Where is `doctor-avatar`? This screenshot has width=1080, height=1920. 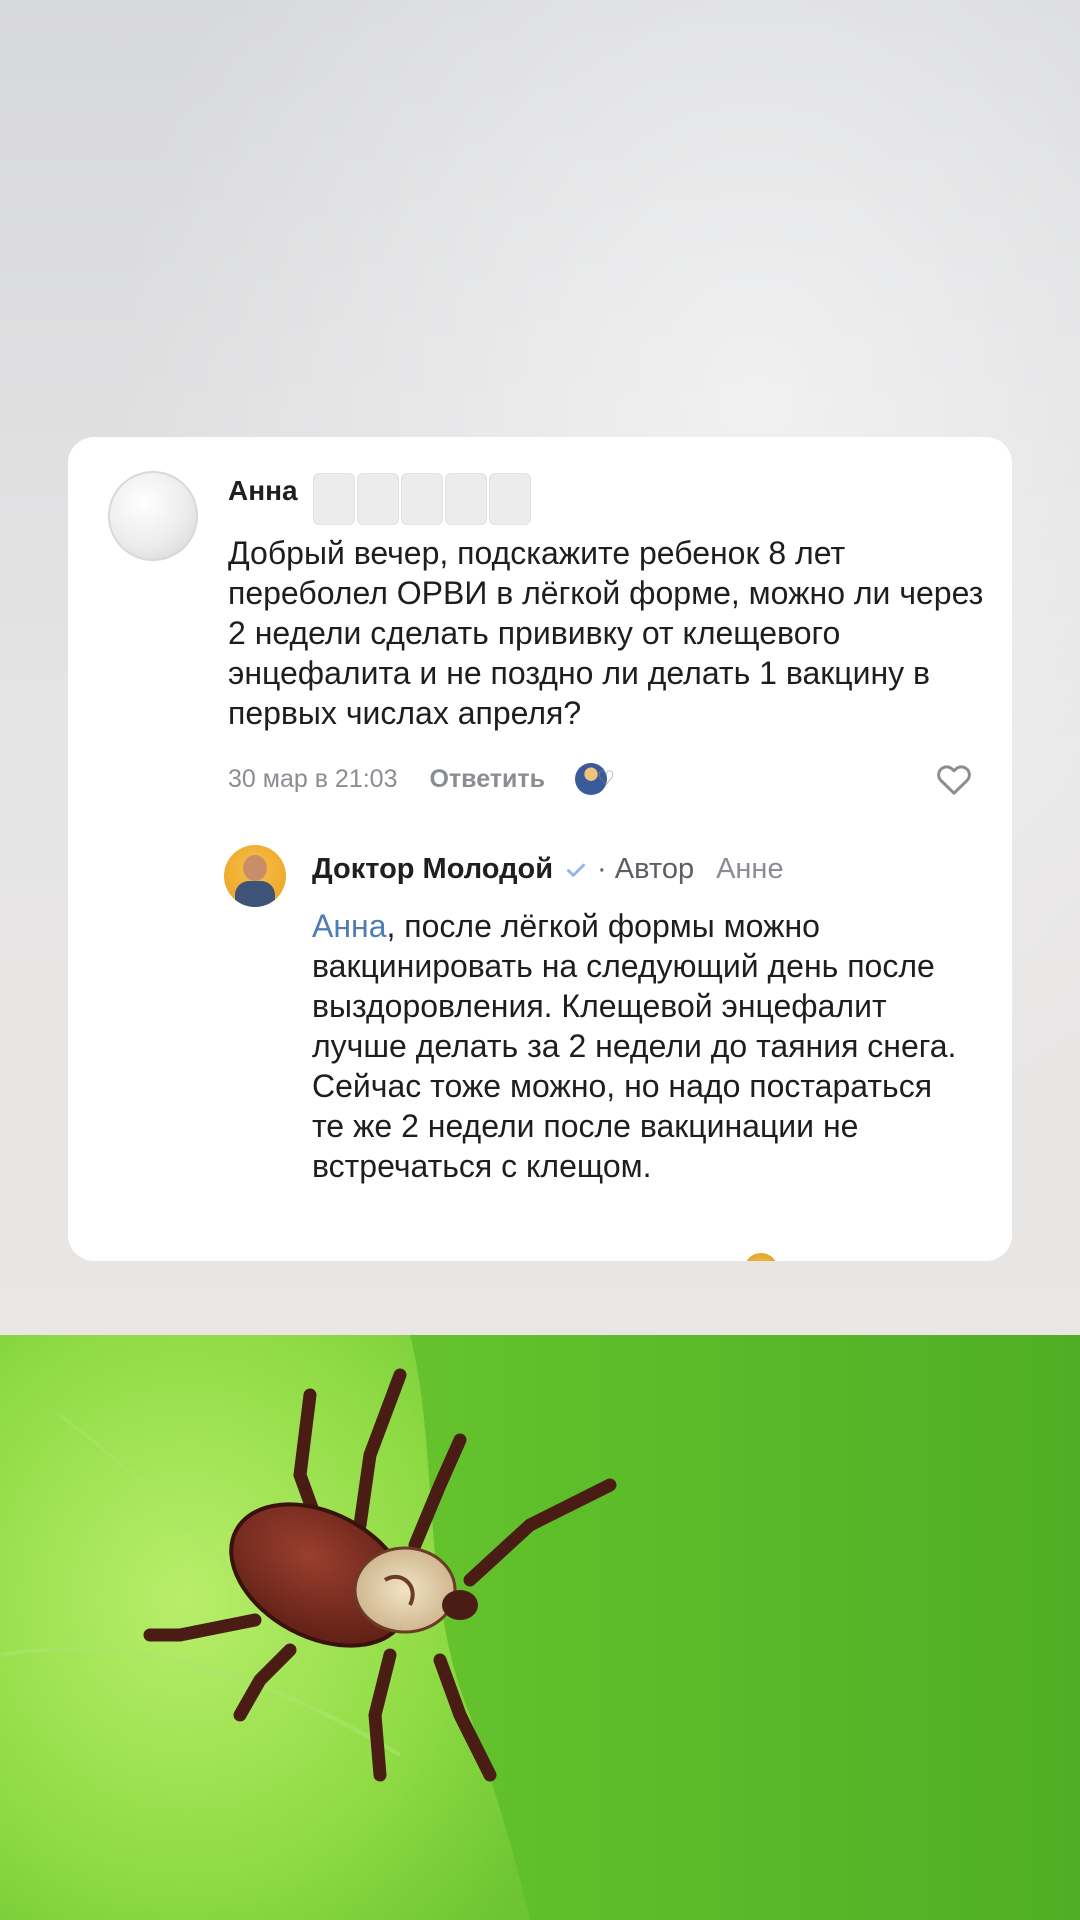
doctor-avatar is located at coordinates (255, 876).